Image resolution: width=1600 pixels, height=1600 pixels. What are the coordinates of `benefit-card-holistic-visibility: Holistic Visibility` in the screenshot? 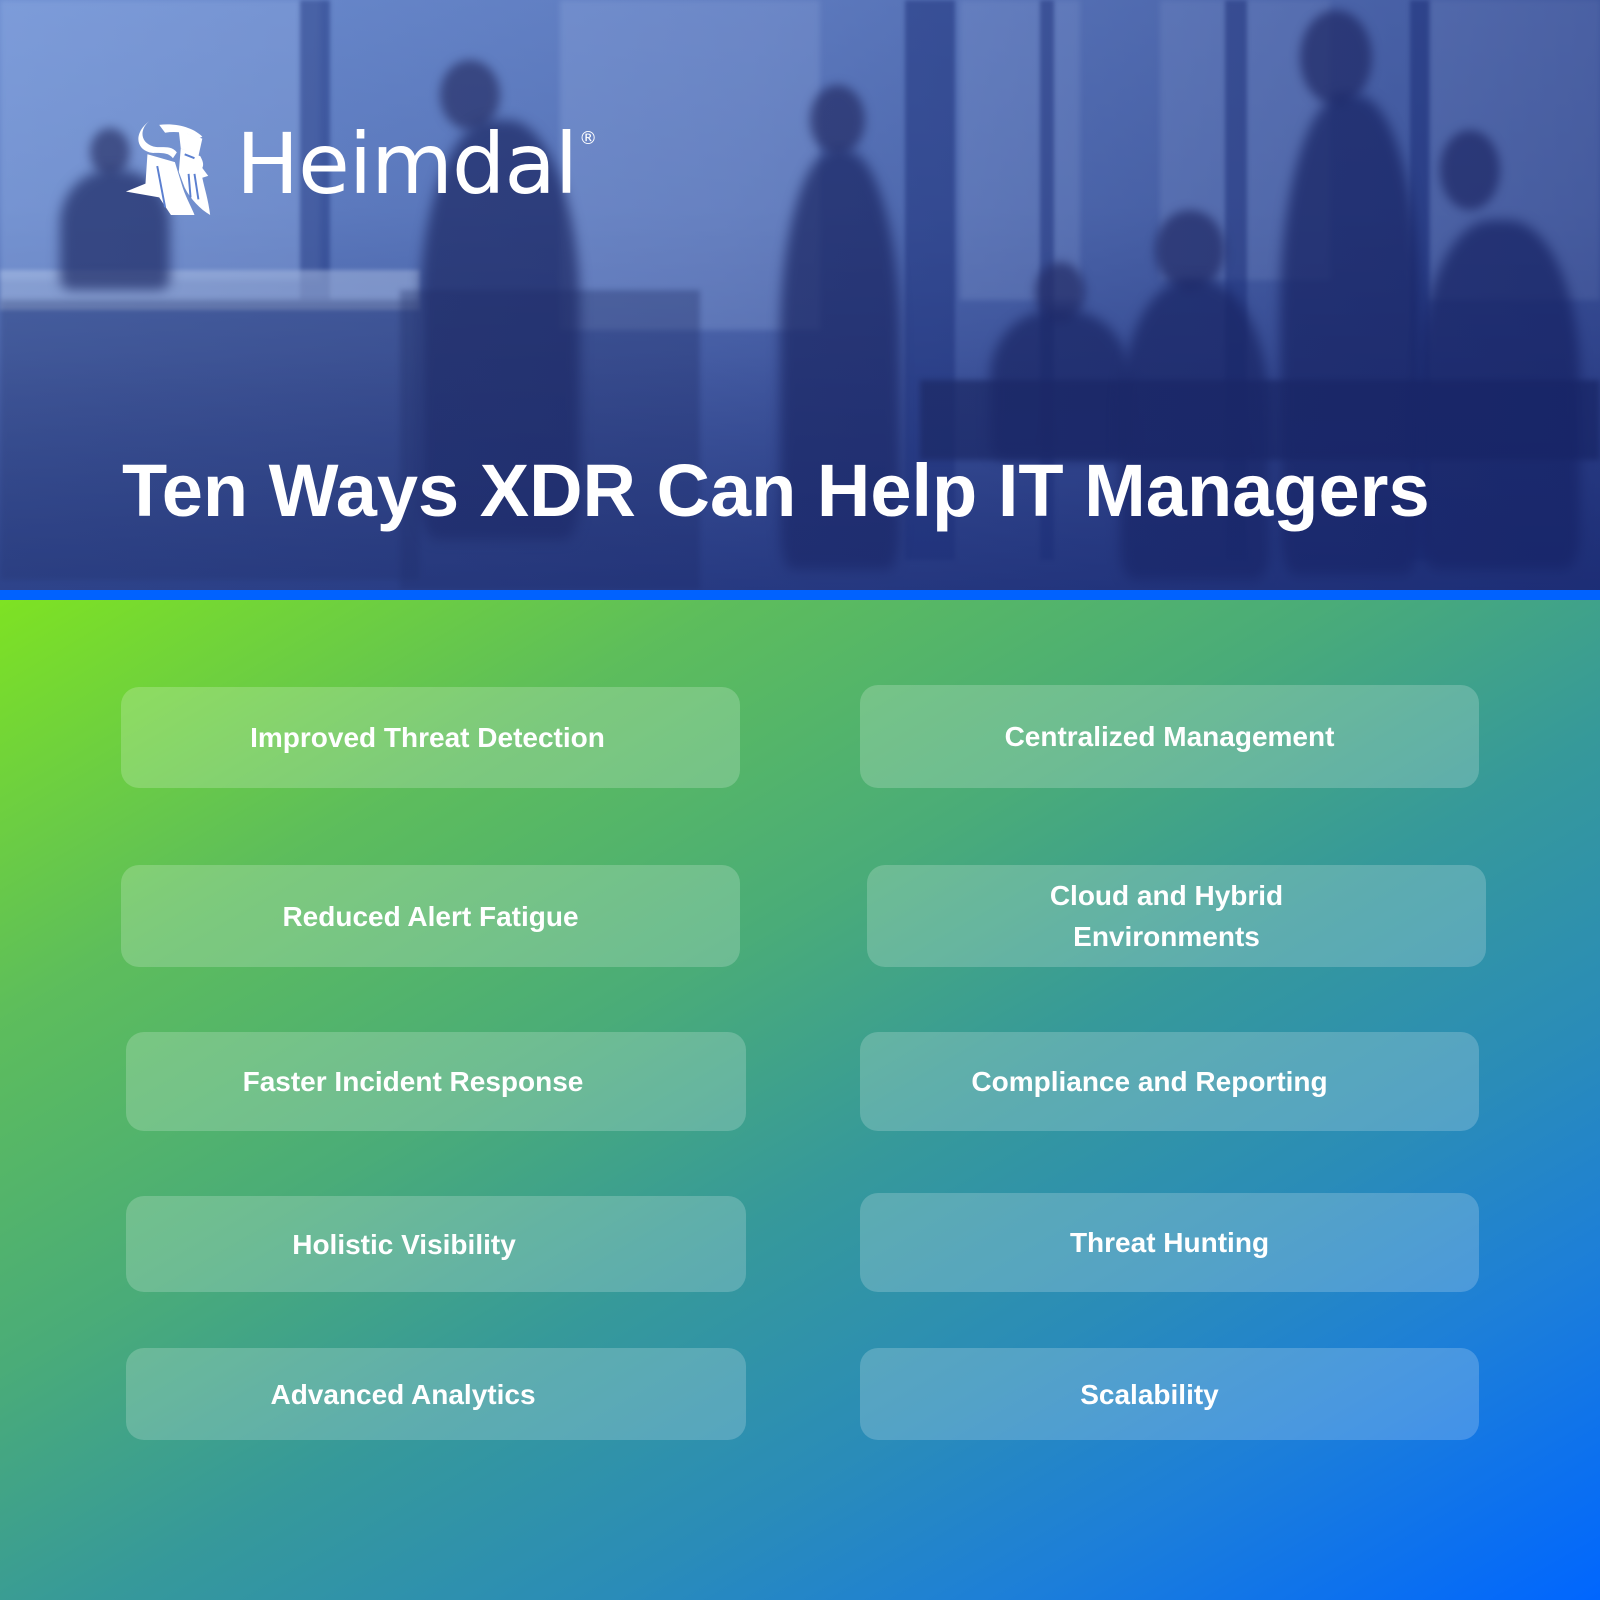 It's located at (436, 1244).